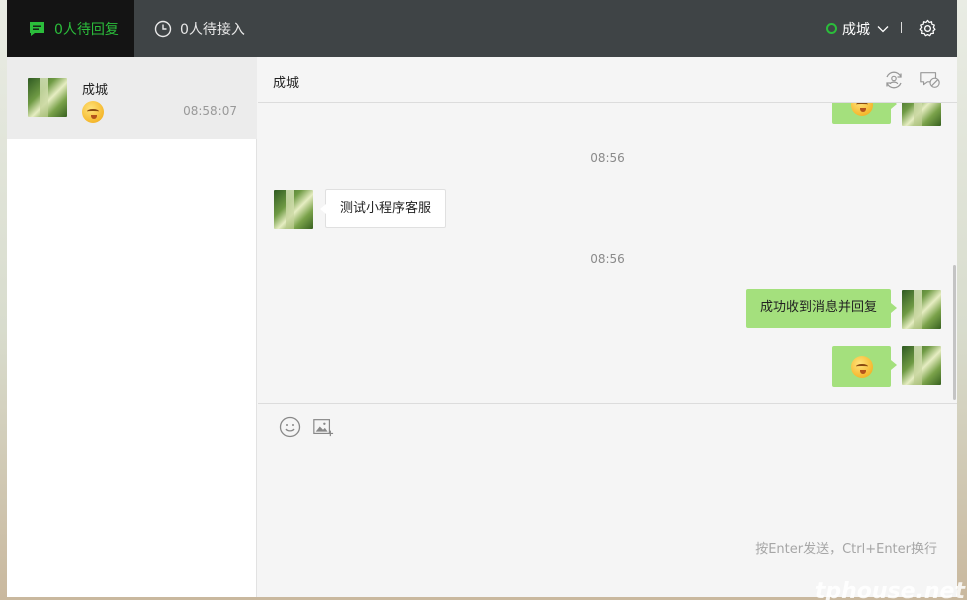 This screenshot has width=967, height=600. What do you see at coordinates (37, 28) in the screenshot?
I see `chat-bubble-icon` at bounding box center [37, 28].